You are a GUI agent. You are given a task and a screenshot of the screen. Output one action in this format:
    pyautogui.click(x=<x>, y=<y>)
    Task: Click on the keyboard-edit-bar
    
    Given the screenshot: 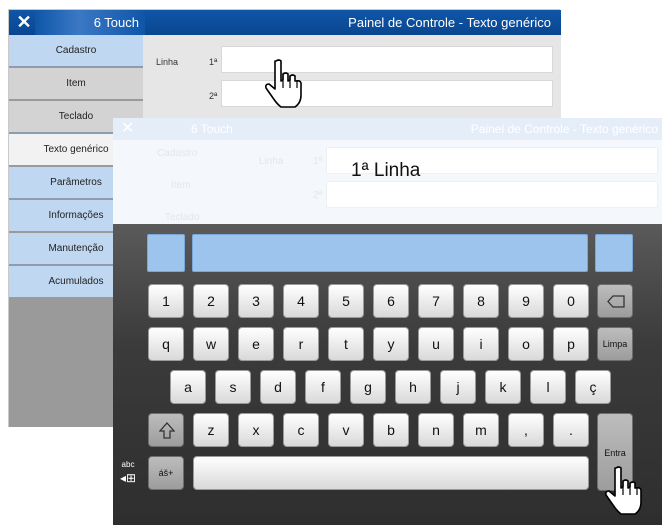 What is the action you would take?
    pyautogui.click(x=390, y=253)
    